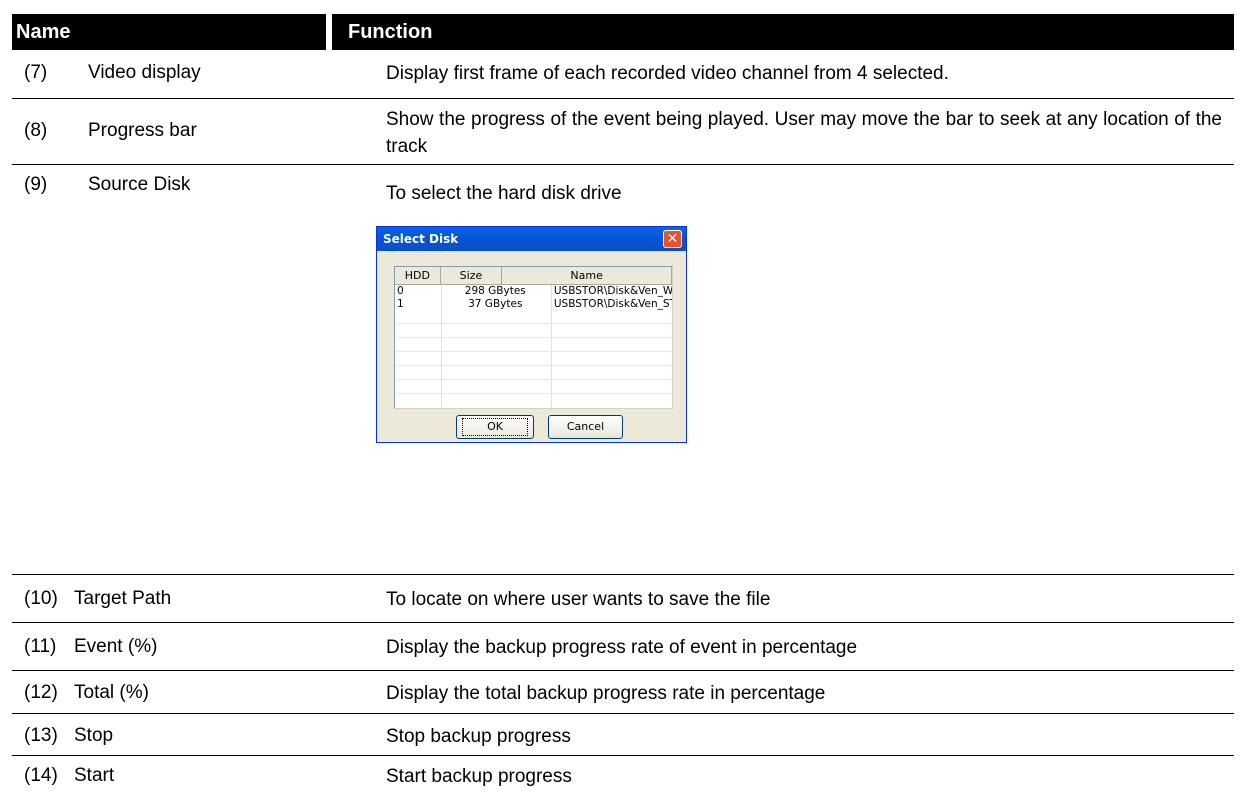 The width and height of the screenshot is (1254, 794). What do you see at coordinates (94, 775) in the screenshot?
I see `row-name: Start` at bounding box center [94, 775].